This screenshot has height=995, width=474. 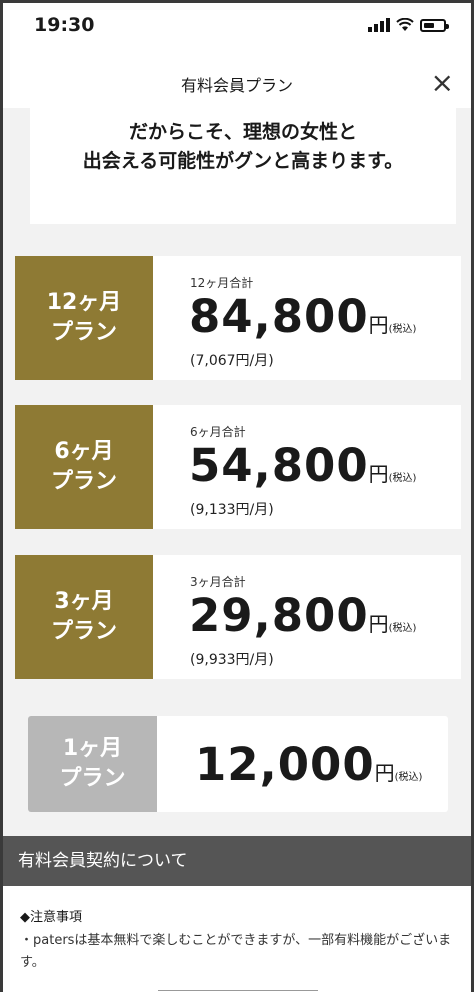 I want to click on plan-price: 12,000円(税込), so click(x=308, y=764).